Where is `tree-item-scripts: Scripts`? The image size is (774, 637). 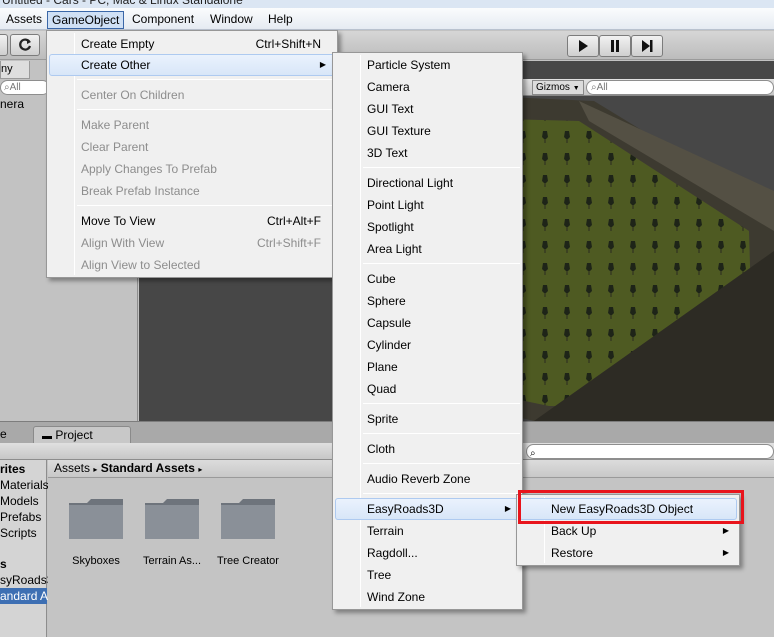
tree-item-scripts: Scripts is located at coordinates (18, 533).